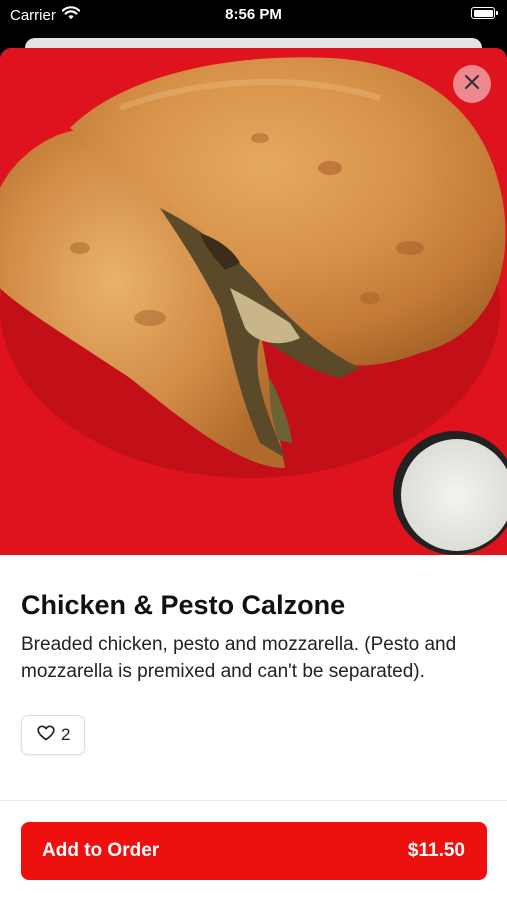 This screenshot has width=507, height=900. What do you see at coordinates (101, 850) in the screenshot?
I see `add-to-order-label: Add to Order` at bounding box center [101, 850].